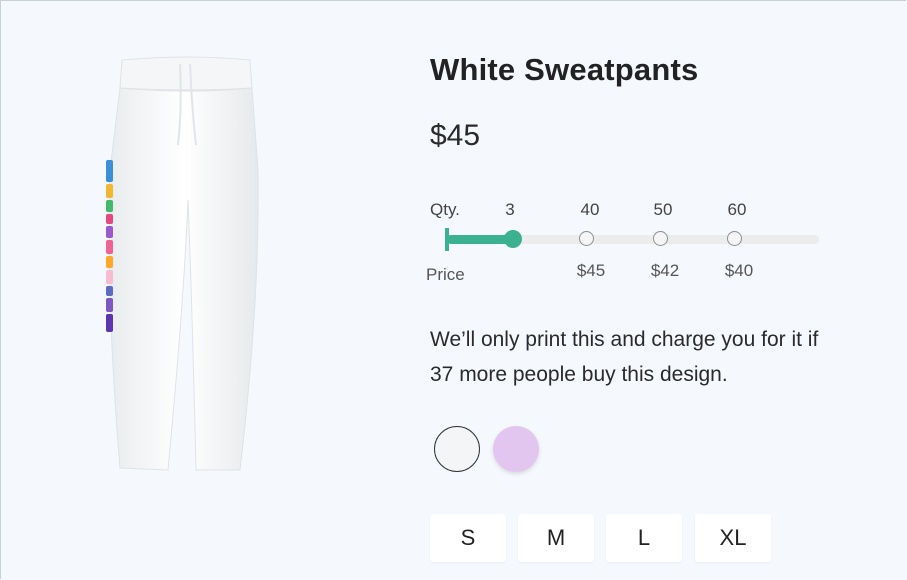 This screenshot has width=907, height=580. What do you see at coordinates (445, 209) in the screenshot?
I see `qty-label: Qty.` at bounding box center [445, 209].